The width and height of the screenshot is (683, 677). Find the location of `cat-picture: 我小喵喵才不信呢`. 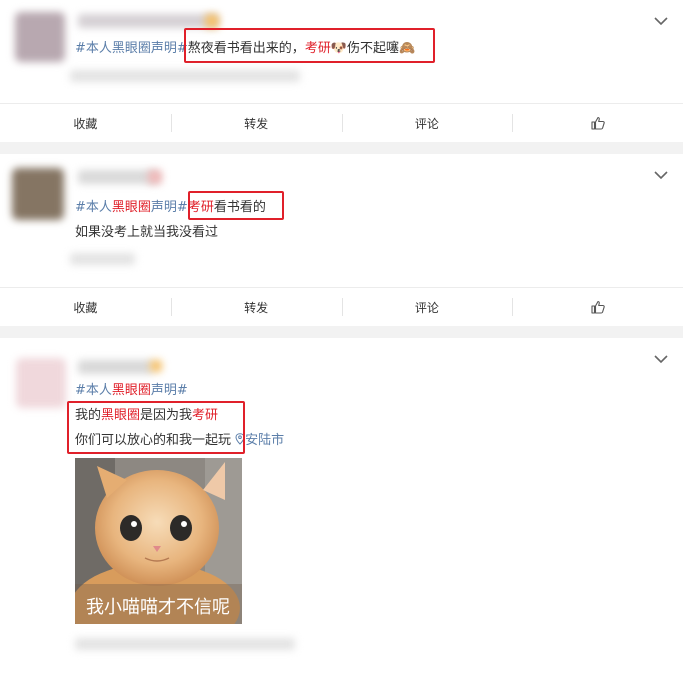

cat-picture: 我小喵喵才不信呢 is located at coordinates (158, 541).